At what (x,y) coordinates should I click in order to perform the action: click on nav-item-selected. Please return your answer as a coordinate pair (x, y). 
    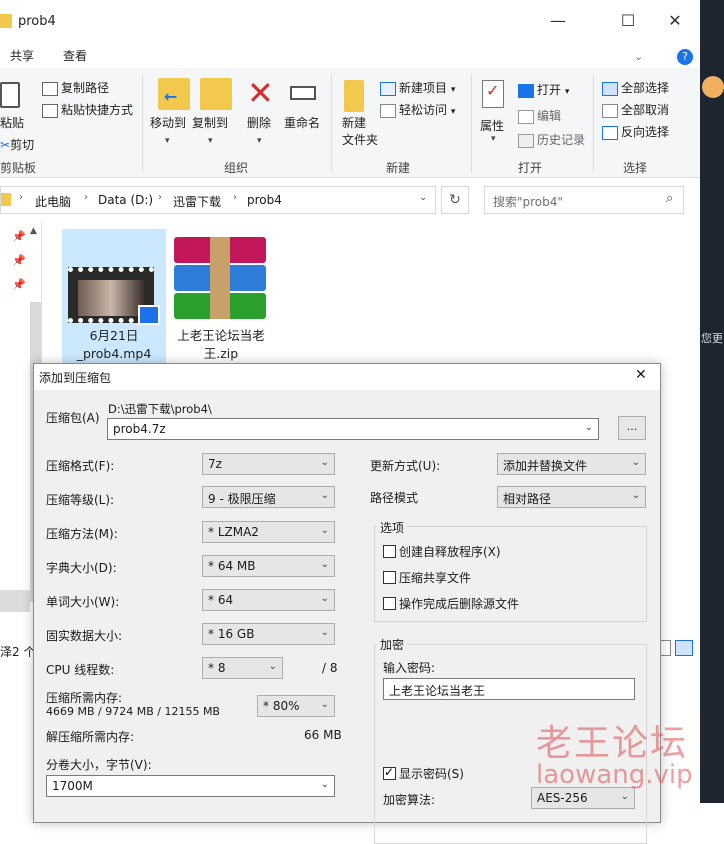
    Looking at the image, I should click on (15, 601).